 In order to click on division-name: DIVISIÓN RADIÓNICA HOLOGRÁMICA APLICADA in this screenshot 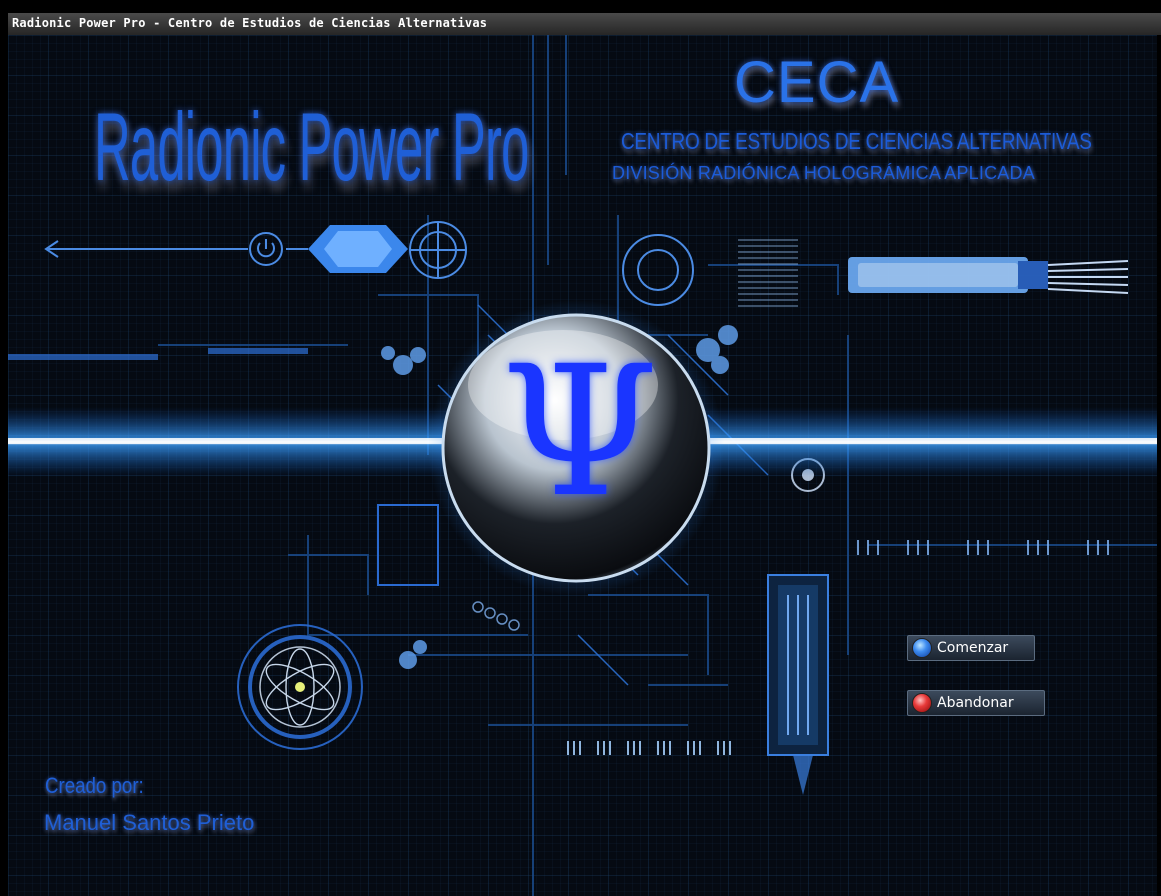, I will do `click(823, 173)`.